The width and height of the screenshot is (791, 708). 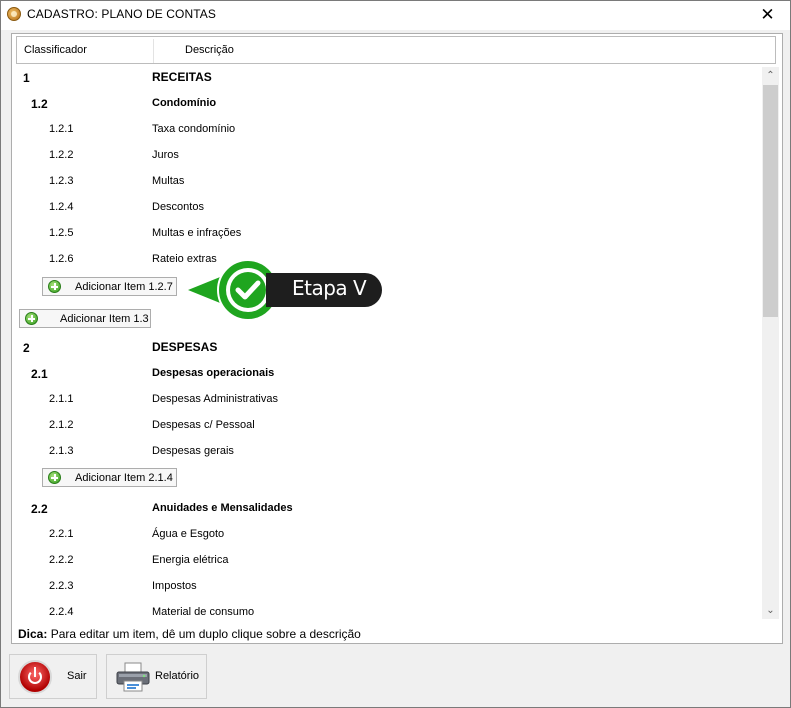 I want to click on table-row: 1 RECEITAS, so click(x=386, y=77).